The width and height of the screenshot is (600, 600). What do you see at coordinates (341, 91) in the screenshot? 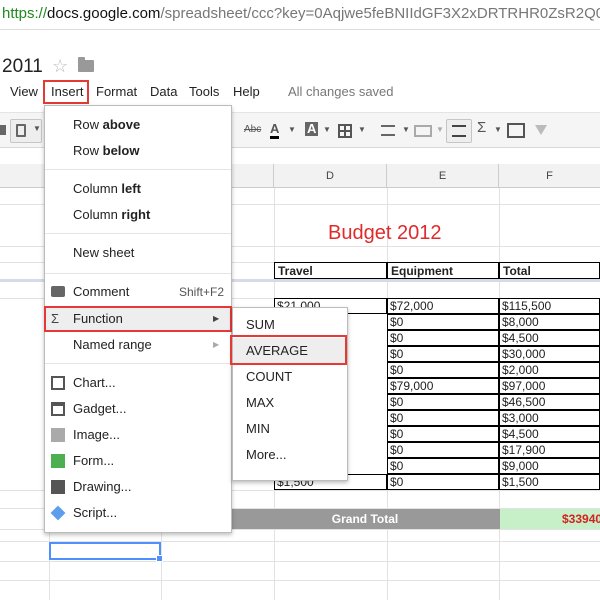
I see `save-status: All changes saved` at bounding box center [341, 91].